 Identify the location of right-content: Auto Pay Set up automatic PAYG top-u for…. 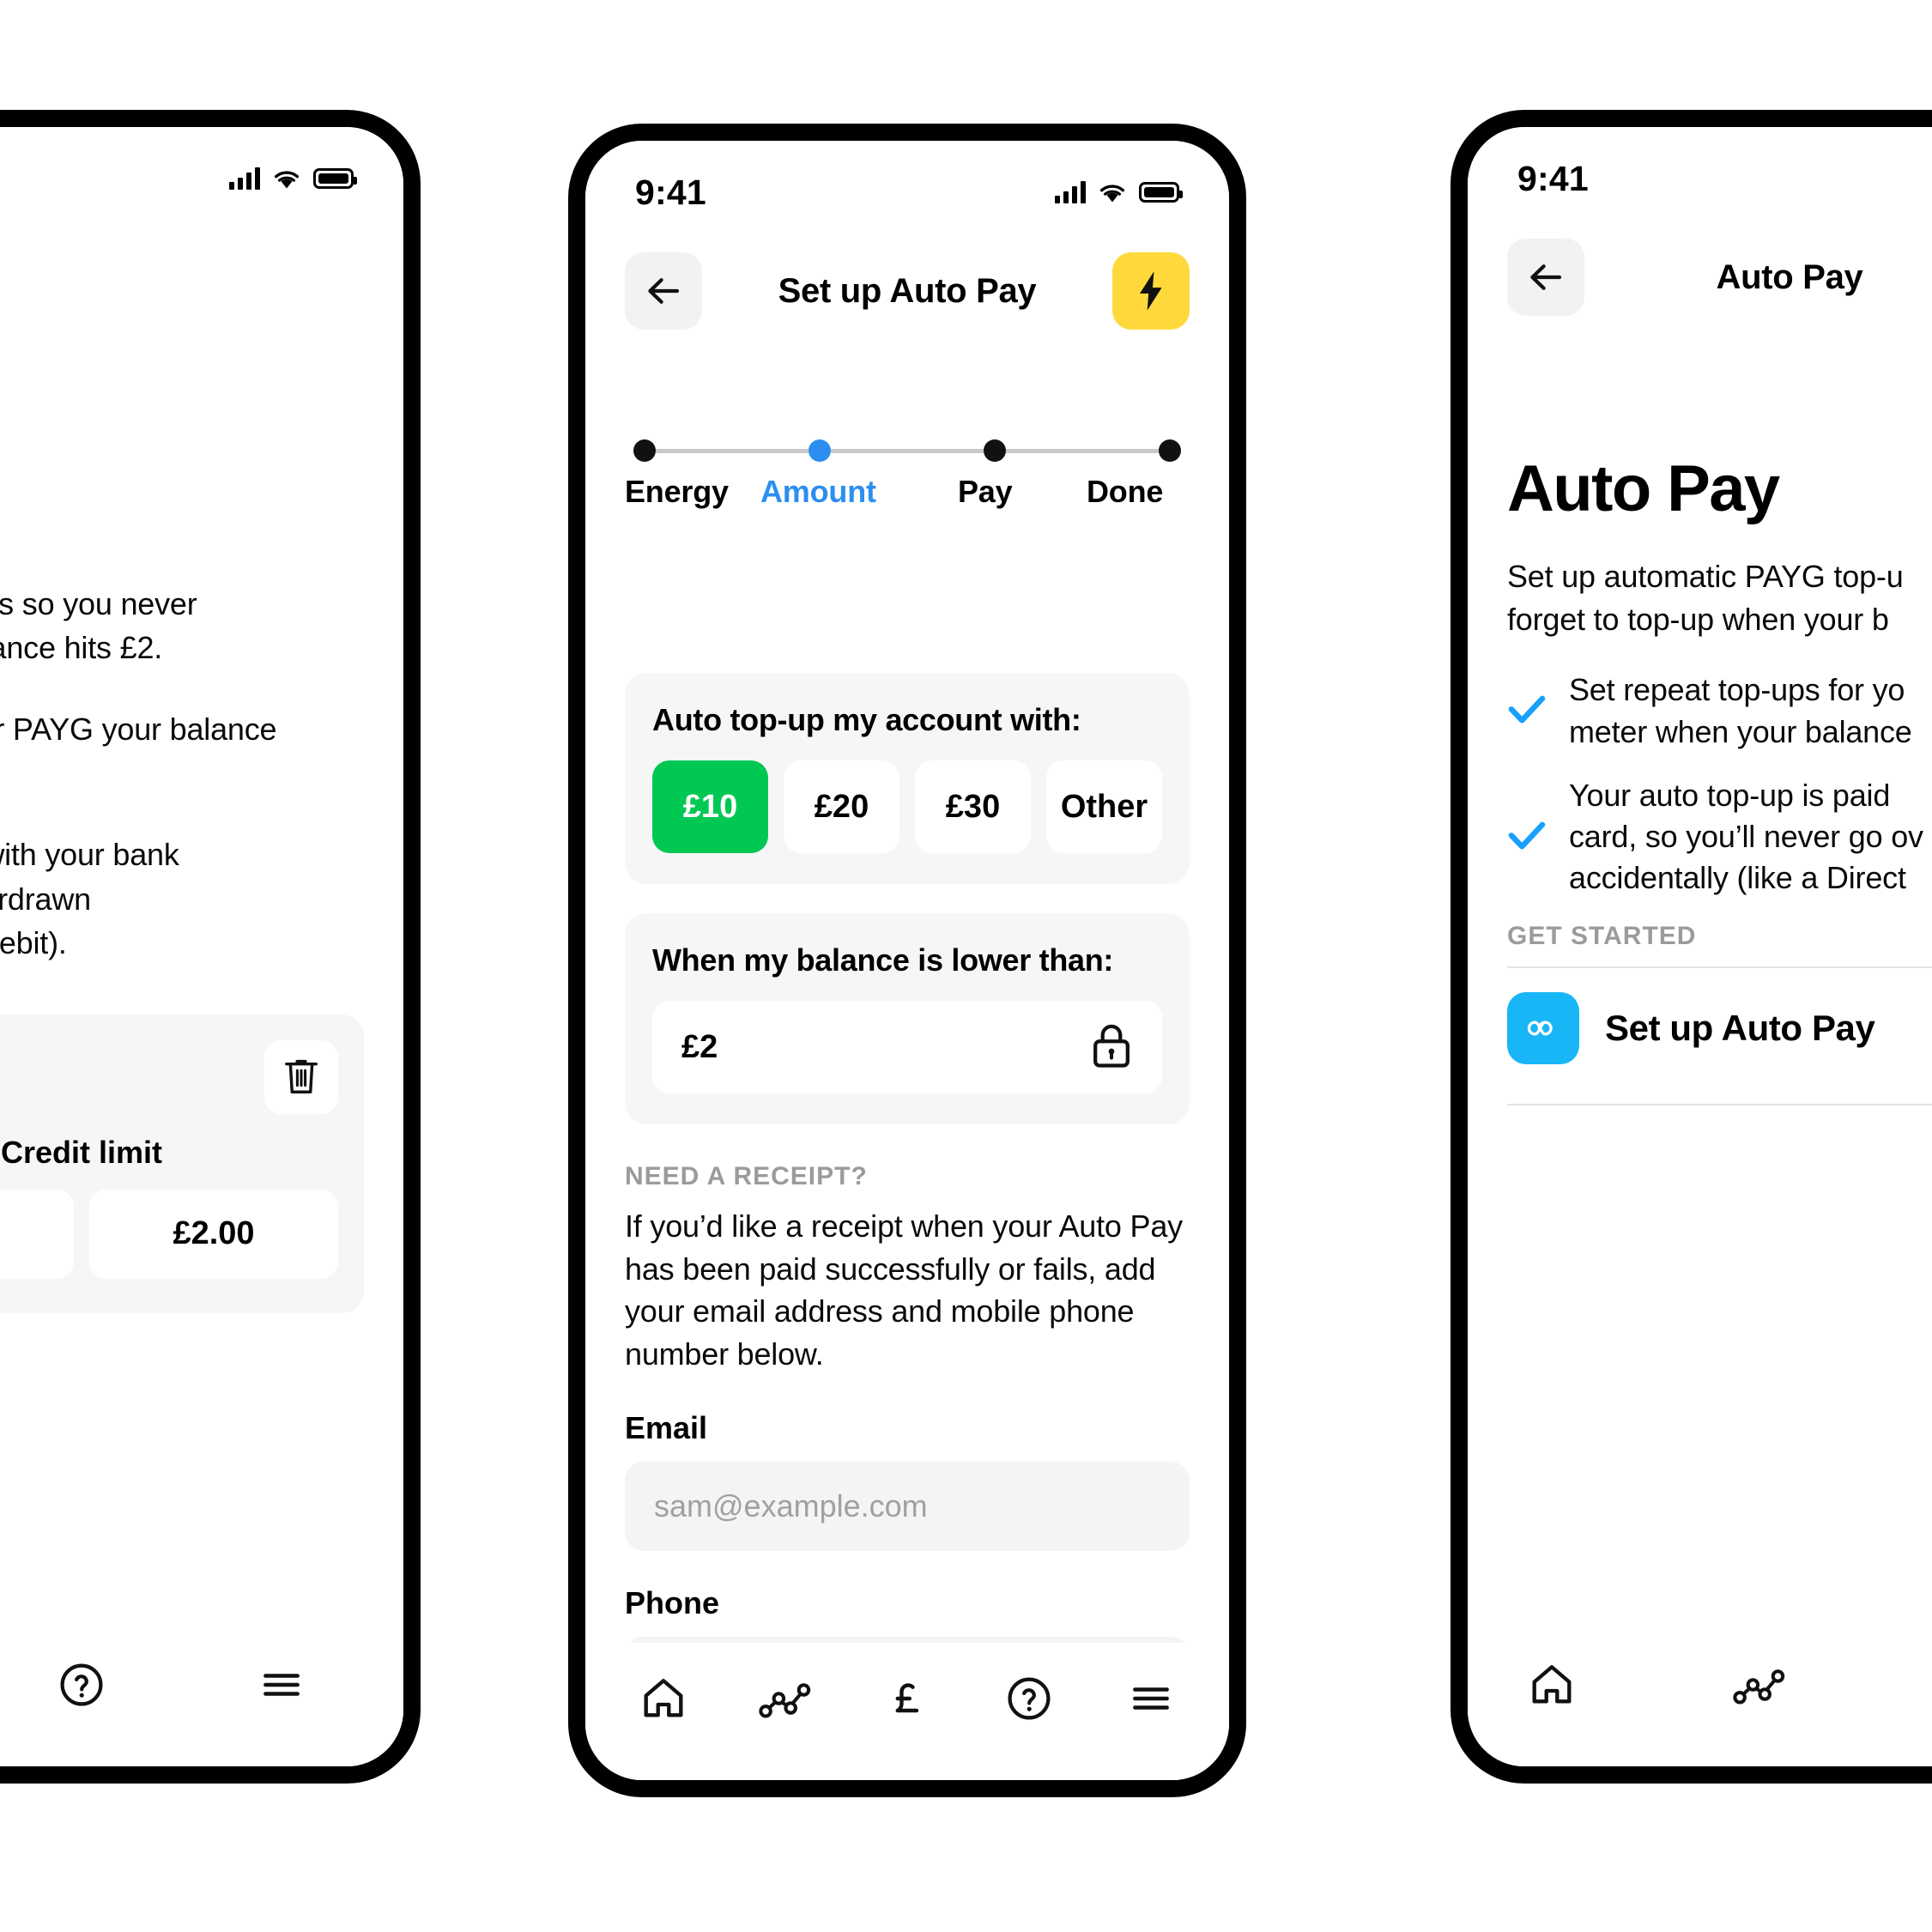
(1700, 762).